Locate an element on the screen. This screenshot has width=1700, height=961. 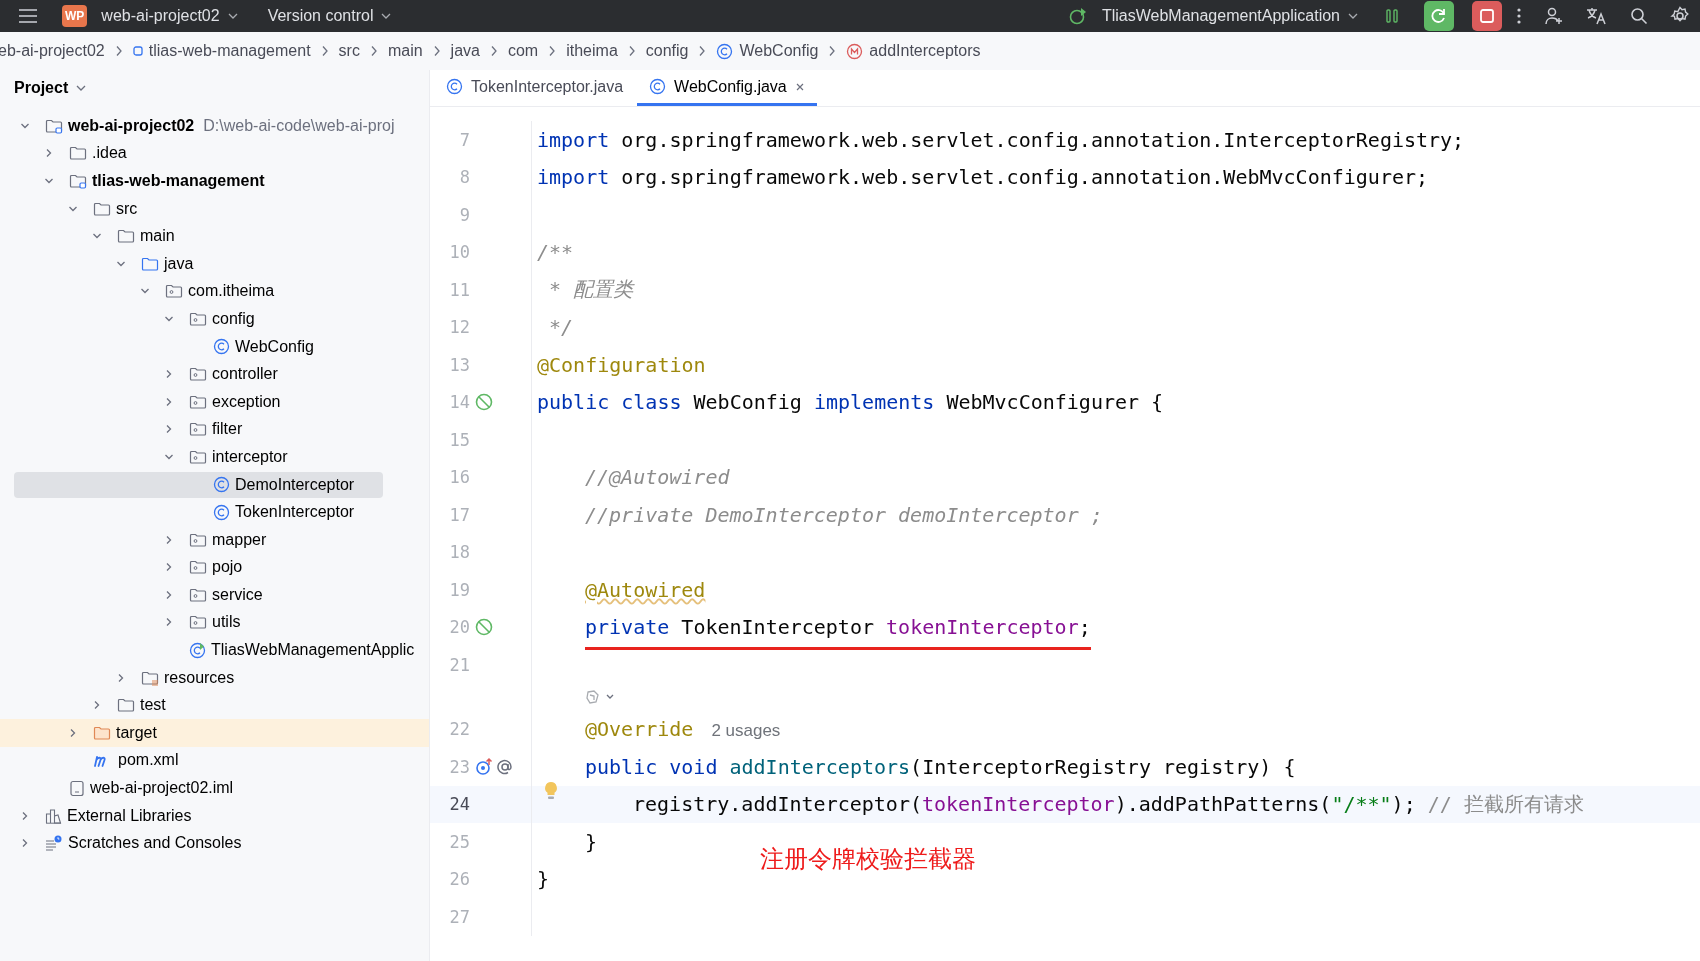
tree-item: pom.xml is located at coordinates (219, 760).